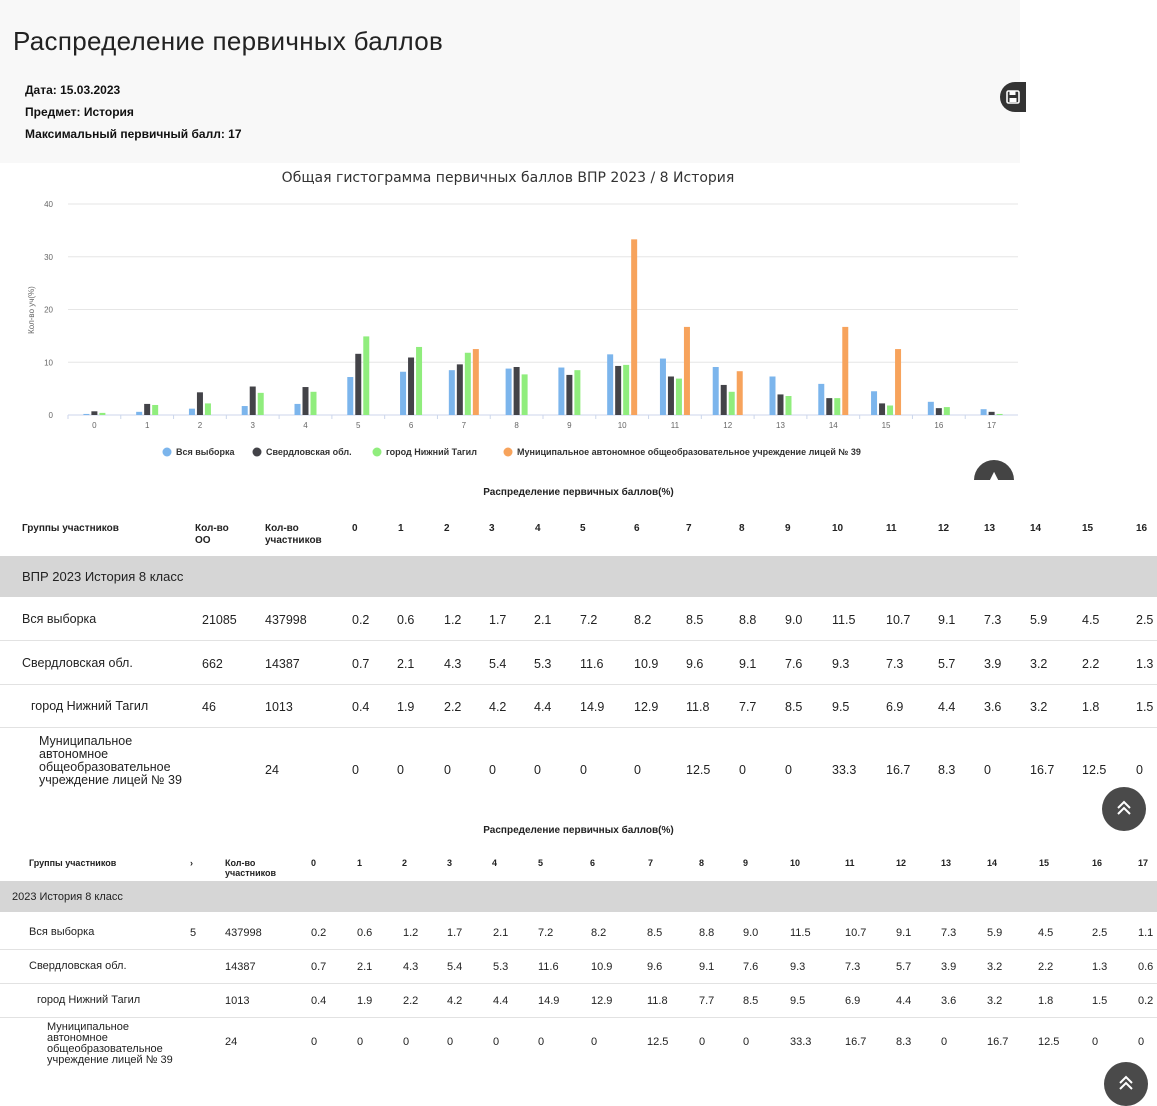  What do you see at coordinates (991, 425) in the screenshot?
I see `x-tick-label: 17` at bounding box center [991, 425].